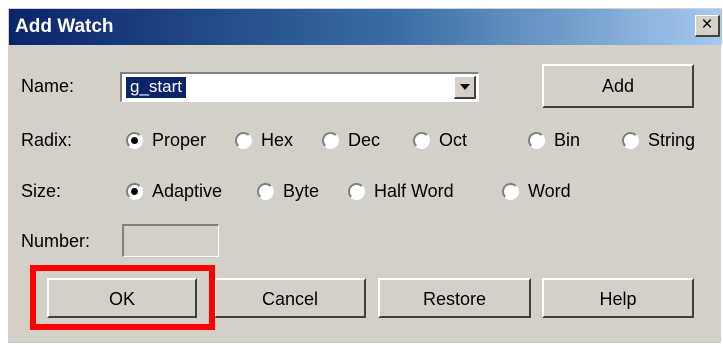 The width and height of the screenshot is (723, 345). I want to click on size-option-adaptive: Adaptive, so click(187, 191).